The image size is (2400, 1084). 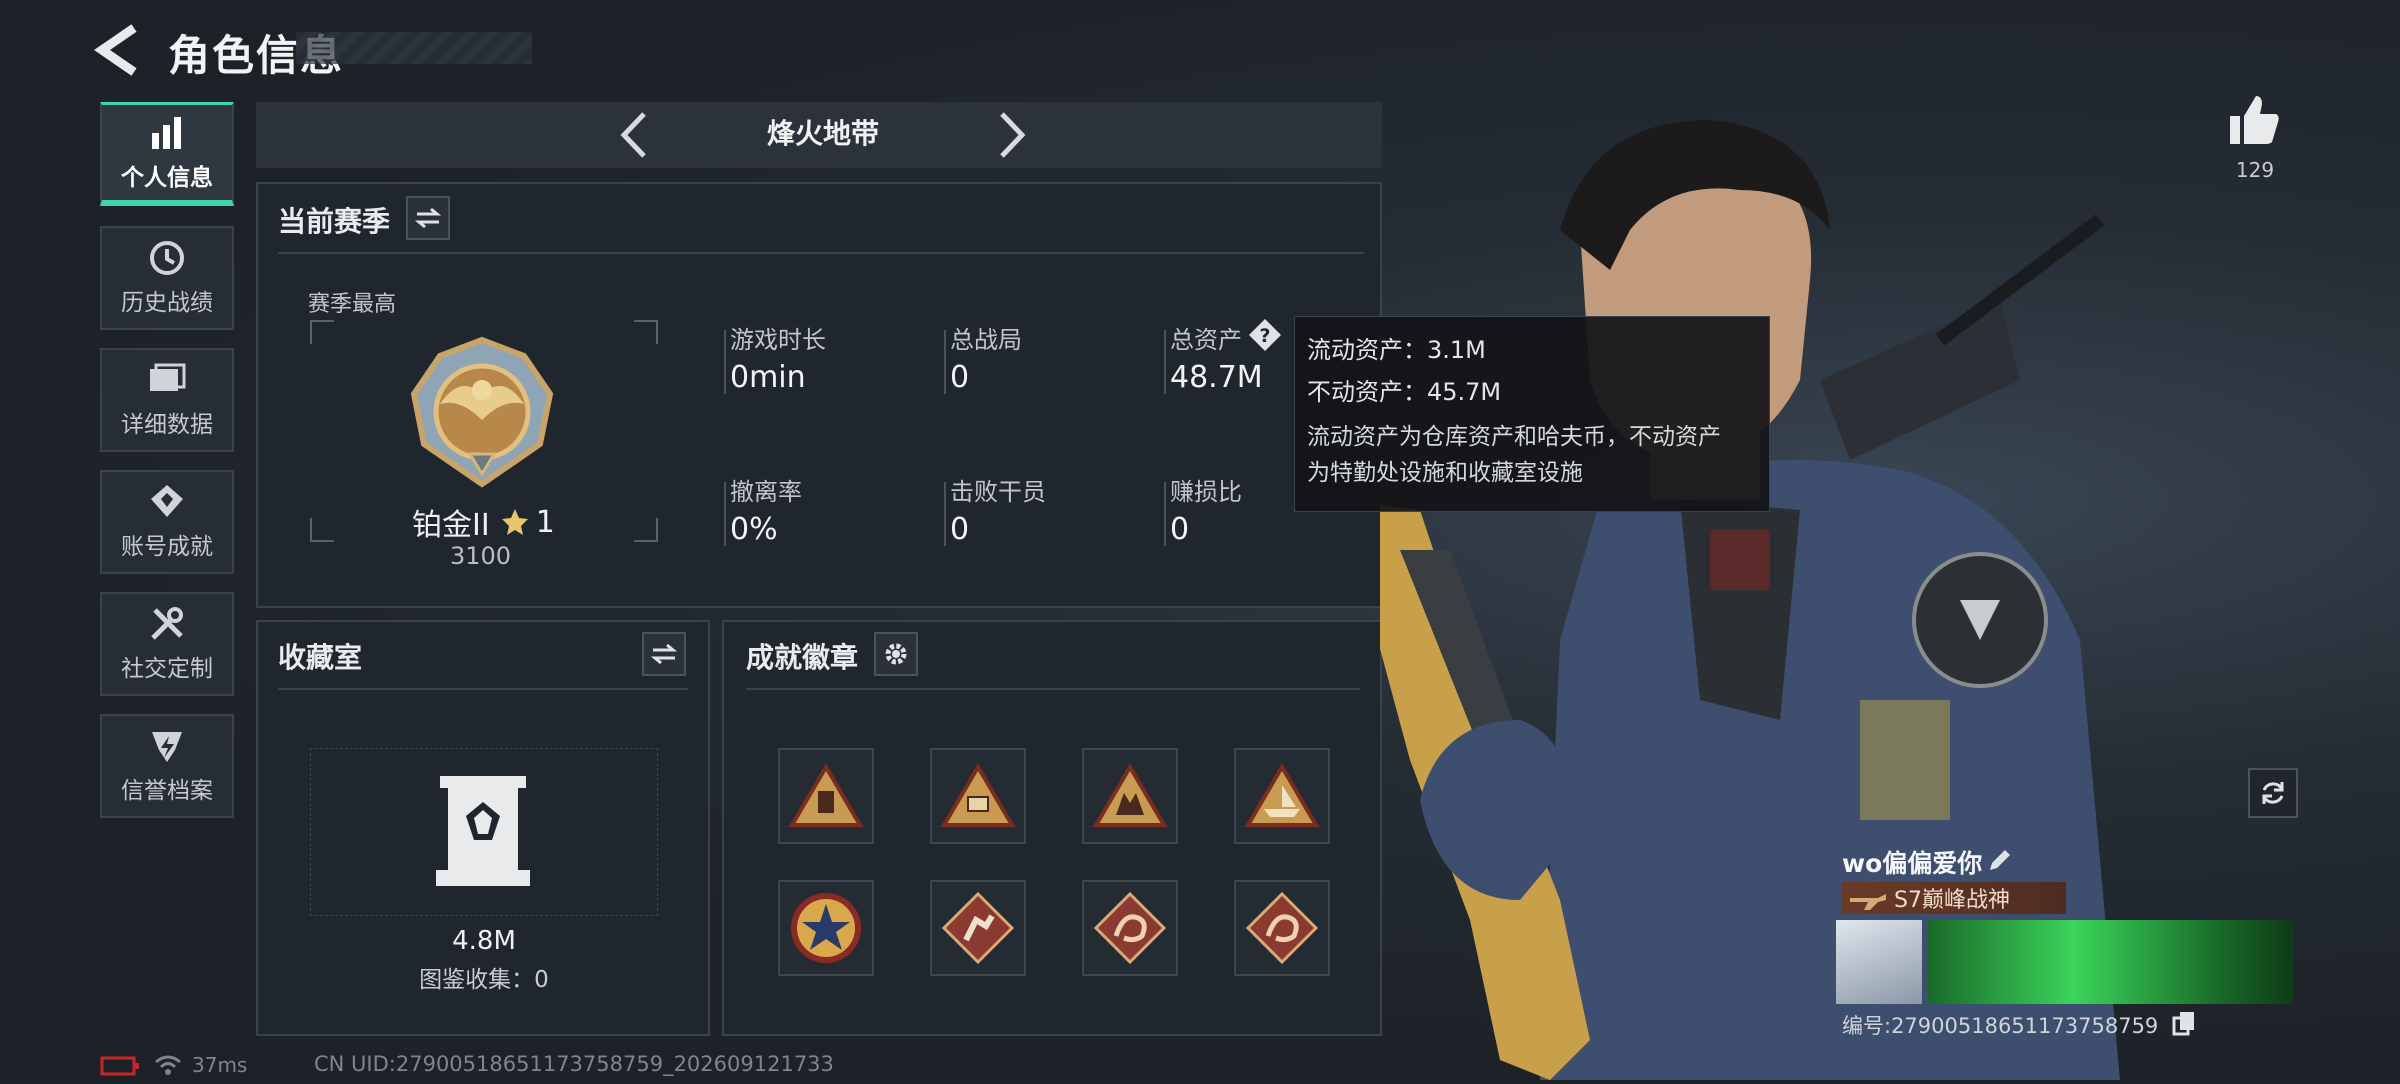 What do you see at coordinates (167, 624) in the screenshot?
I see `tools-icon` at bounding box center [167, 624].